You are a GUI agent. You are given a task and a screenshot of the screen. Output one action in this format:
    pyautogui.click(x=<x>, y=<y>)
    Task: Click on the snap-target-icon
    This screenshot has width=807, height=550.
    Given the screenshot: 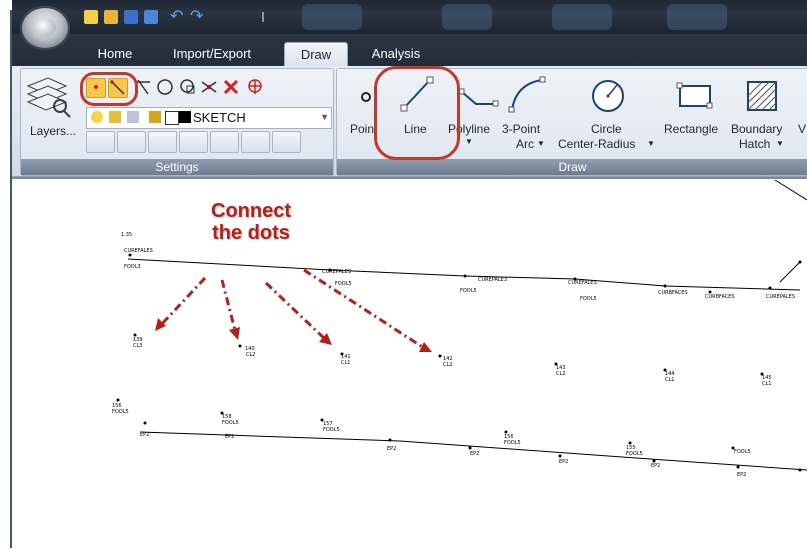 What is the action you would take?
    pyautogui.click(x=255, y=86)
    